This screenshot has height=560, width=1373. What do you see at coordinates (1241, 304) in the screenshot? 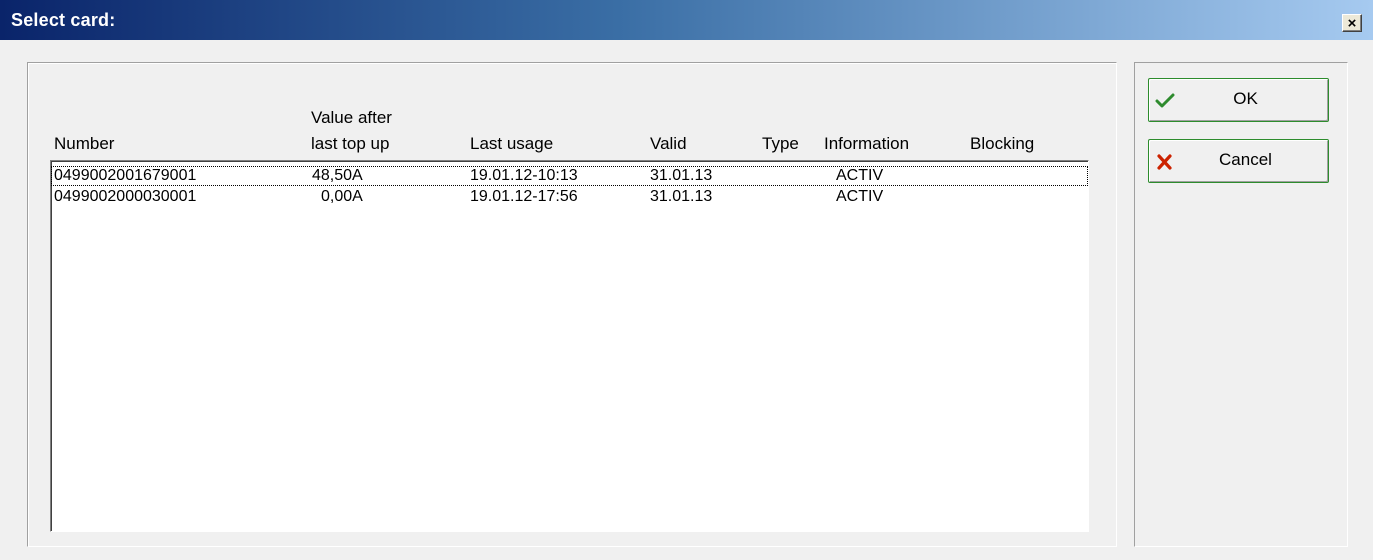
I see `button-panel` at bounding box center [1241, 304].